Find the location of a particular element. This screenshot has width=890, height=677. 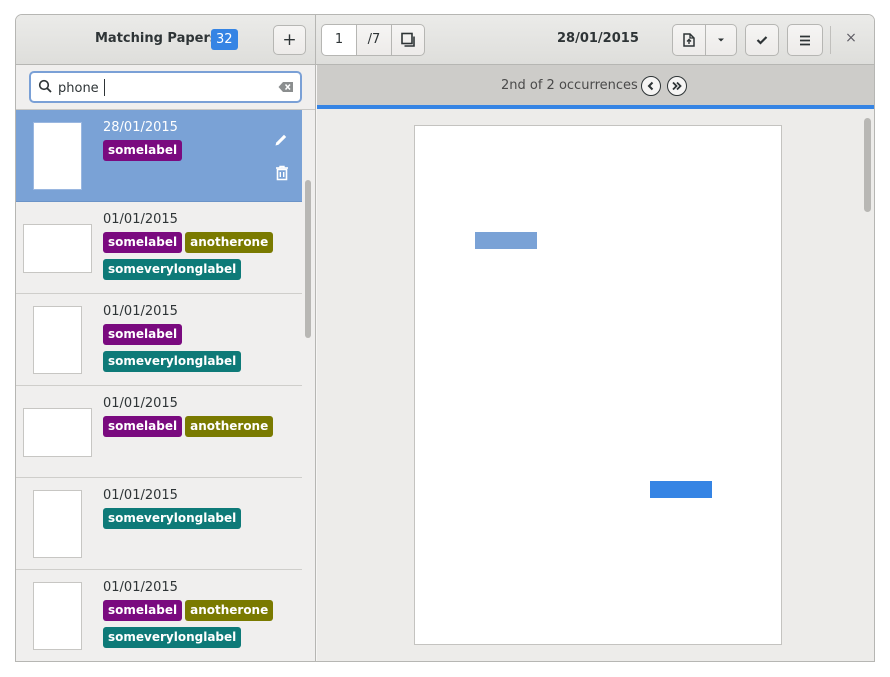

chevron-left-icon is located at coordinates (650, 86).